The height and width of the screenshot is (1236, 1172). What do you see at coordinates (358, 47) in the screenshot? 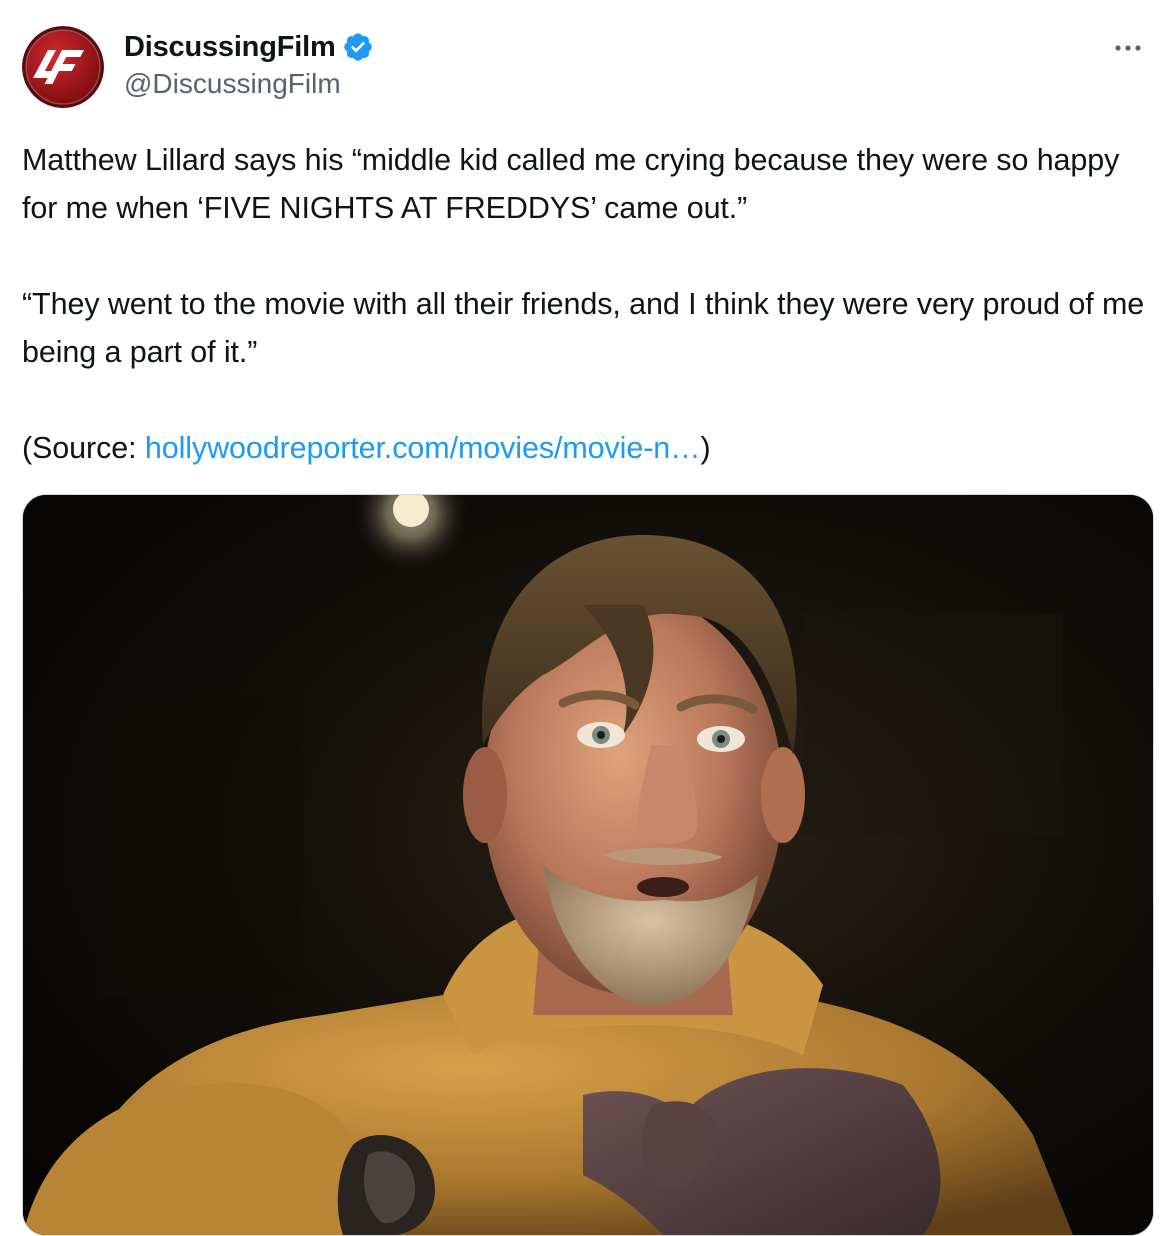
I see `verified-badge-icon` at bounding box center [358, 47].